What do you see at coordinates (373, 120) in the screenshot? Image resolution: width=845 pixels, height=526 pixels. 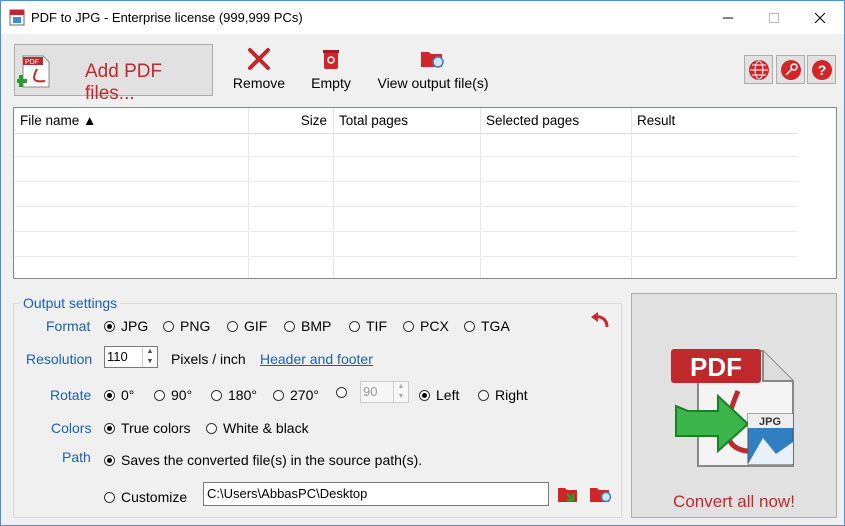 I see `column-total-pages: Total pages` at bounding box center [373, 120].